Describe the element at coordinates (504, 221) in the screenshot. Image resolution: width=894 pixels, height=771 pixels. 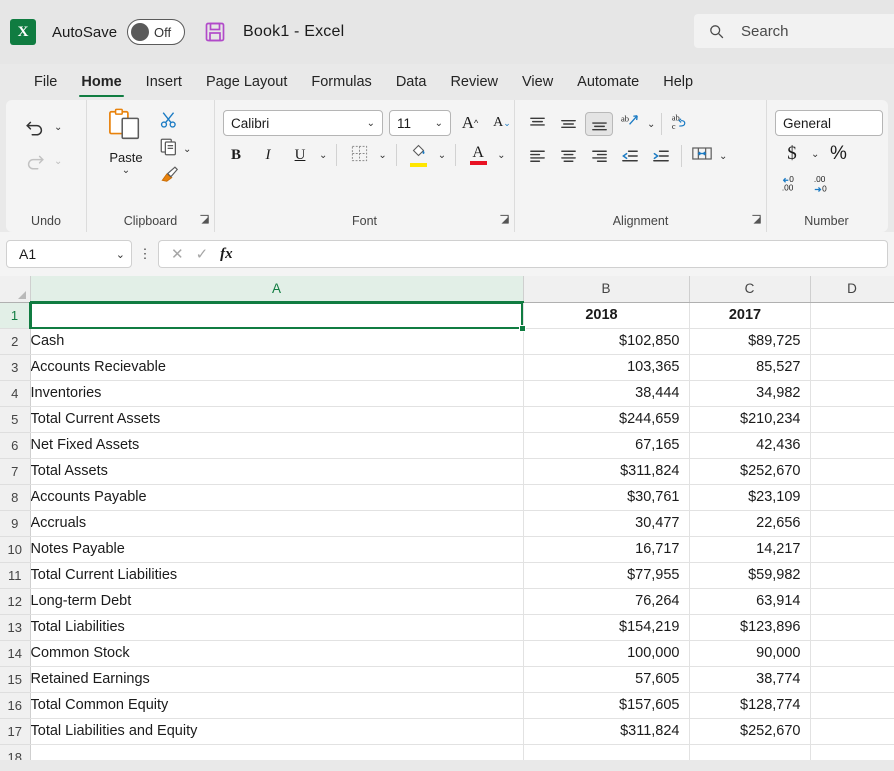
I see `font-dialog-launcher` at that location.